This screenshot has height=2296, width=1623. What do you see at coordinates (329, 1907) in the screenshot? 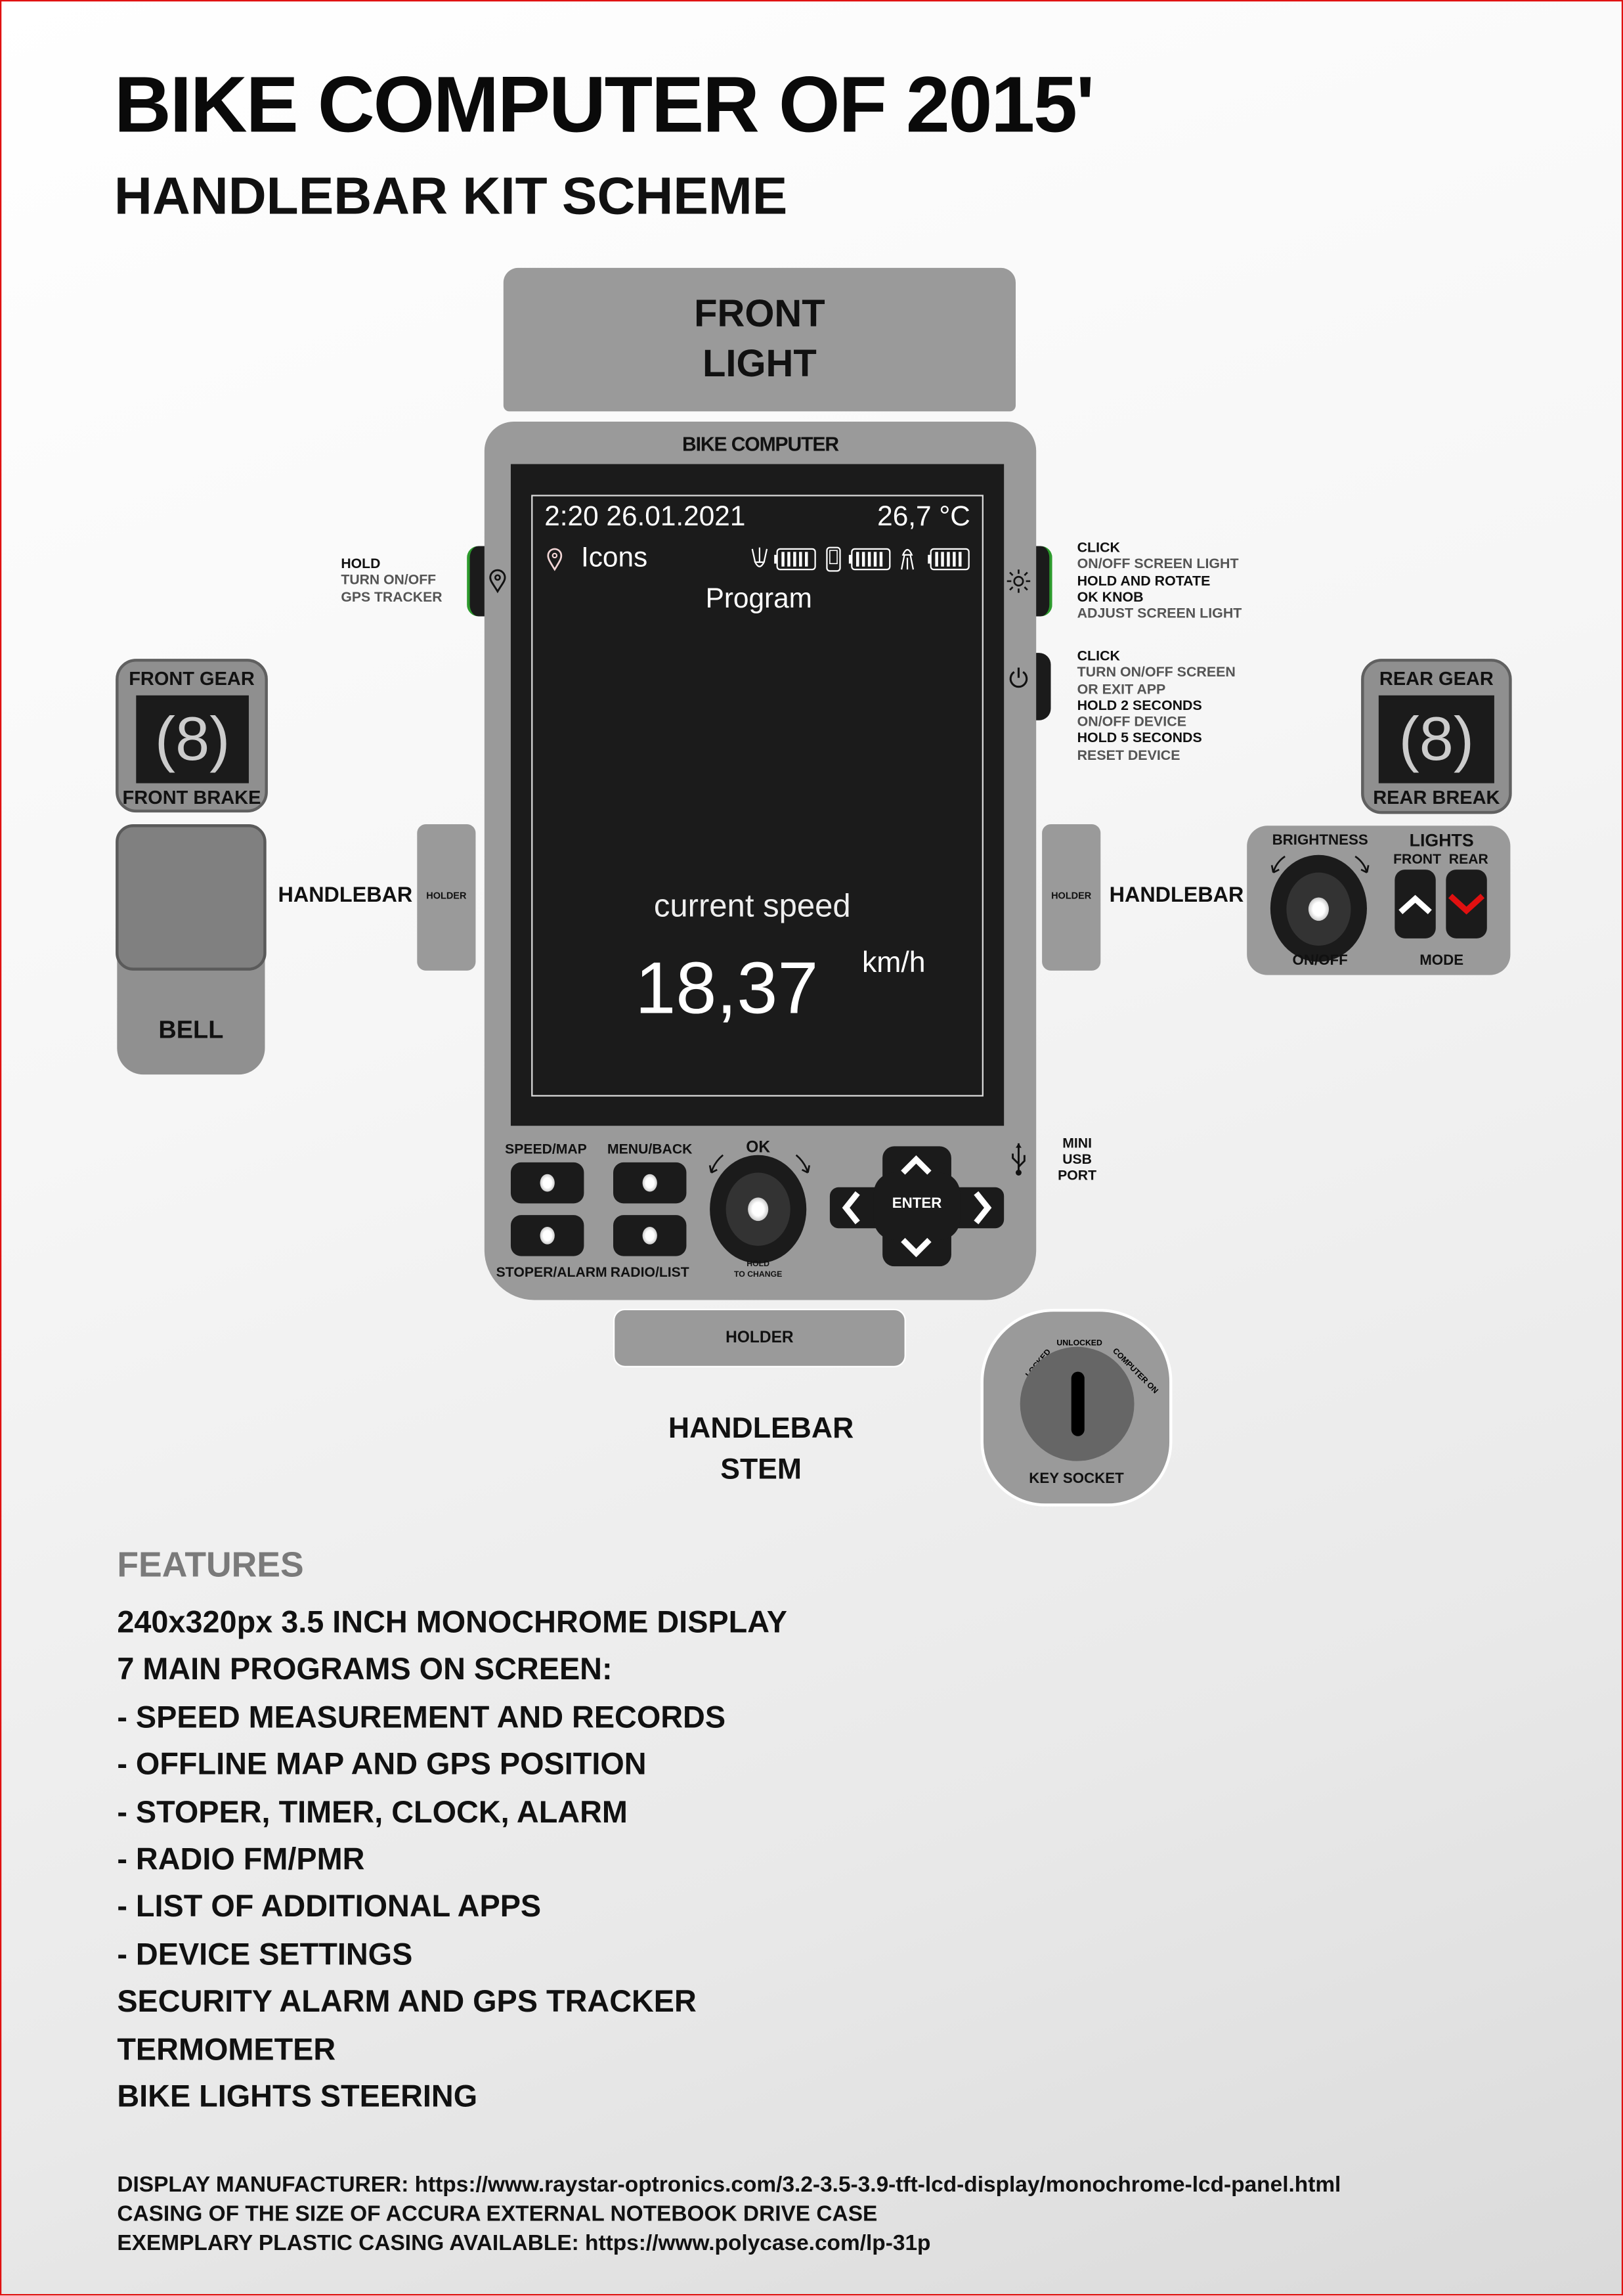
I see `feature-item: - LIST OF ADDITIONAL APPS` at bounding box center [329, 1907].